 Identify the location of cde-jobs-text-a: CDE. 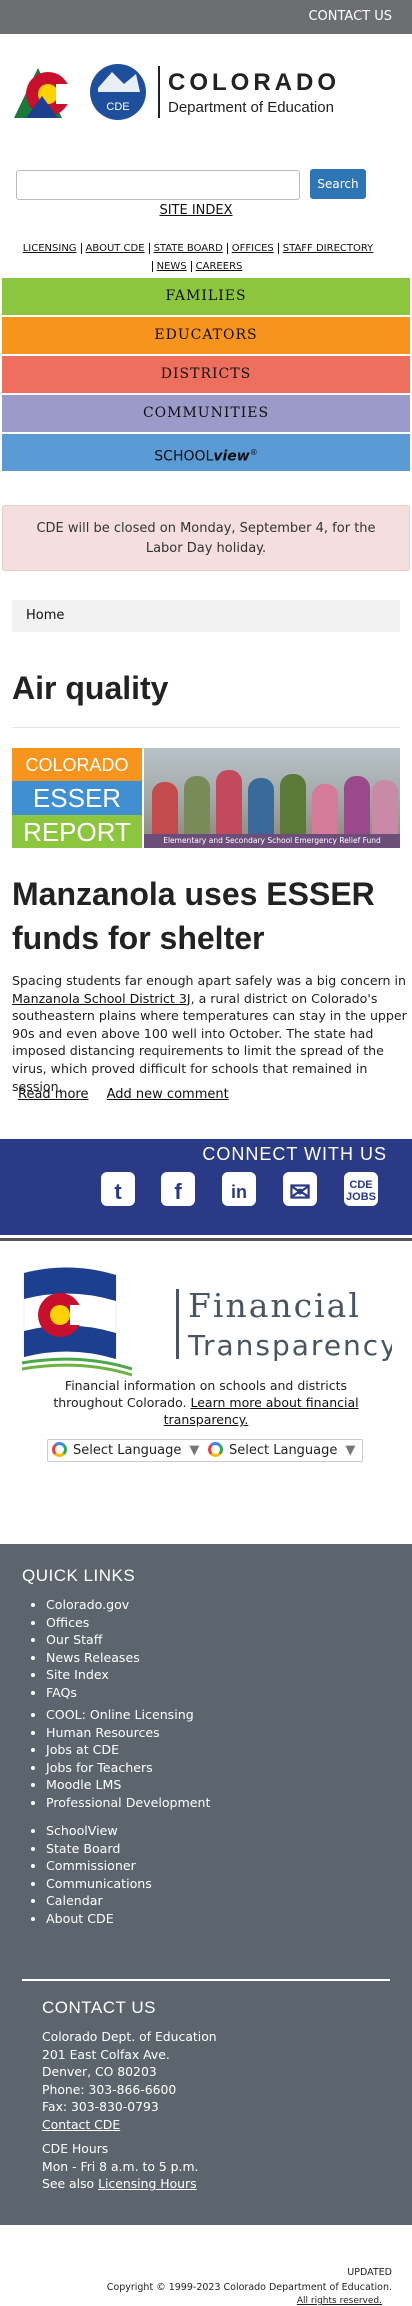
(361, 1185).